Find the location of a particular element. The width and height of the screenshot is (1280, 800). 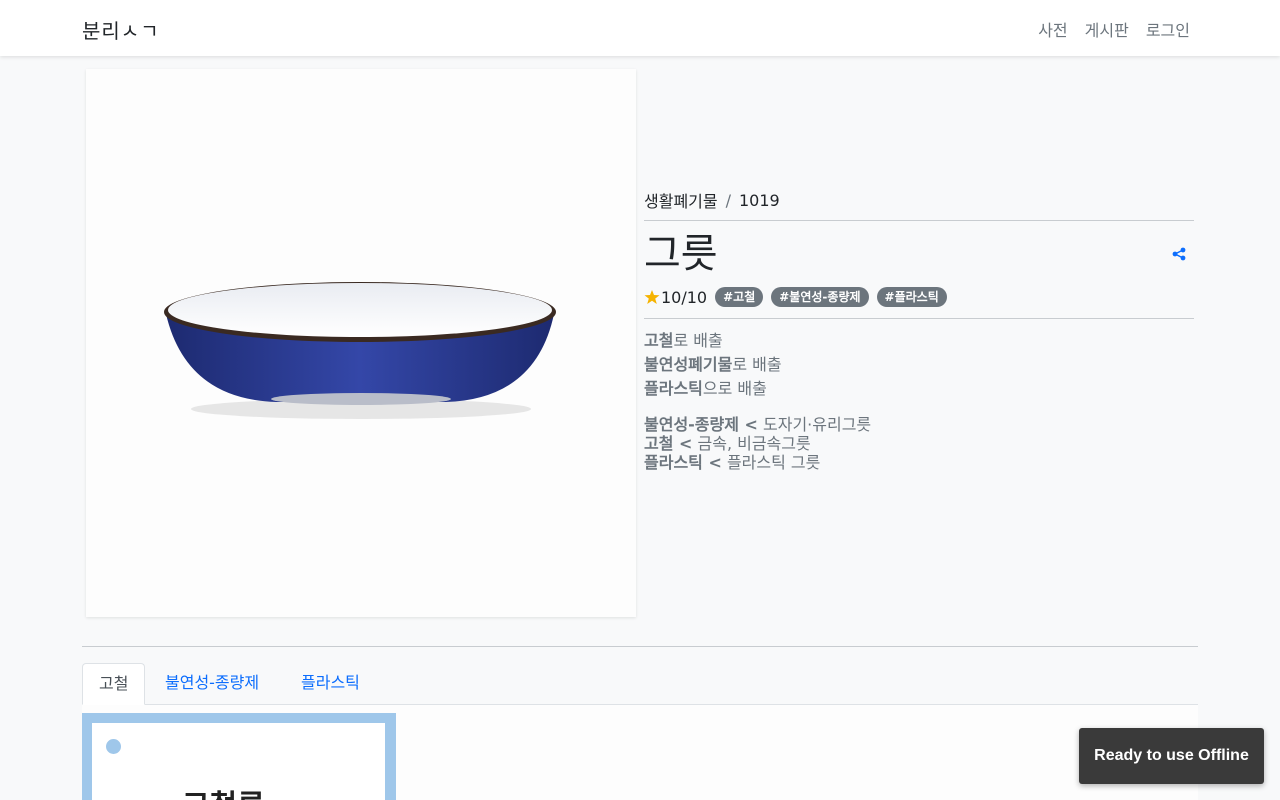

disposal-item: 플라스틱으로 배출 is located at coordinates (705, 388).